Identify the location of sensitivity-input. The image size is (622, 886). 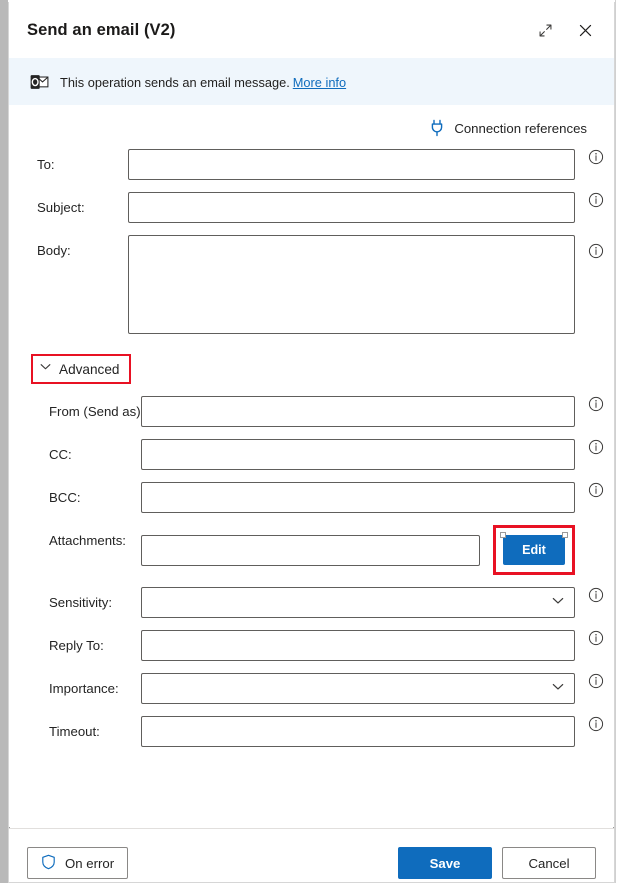
(358, 602).